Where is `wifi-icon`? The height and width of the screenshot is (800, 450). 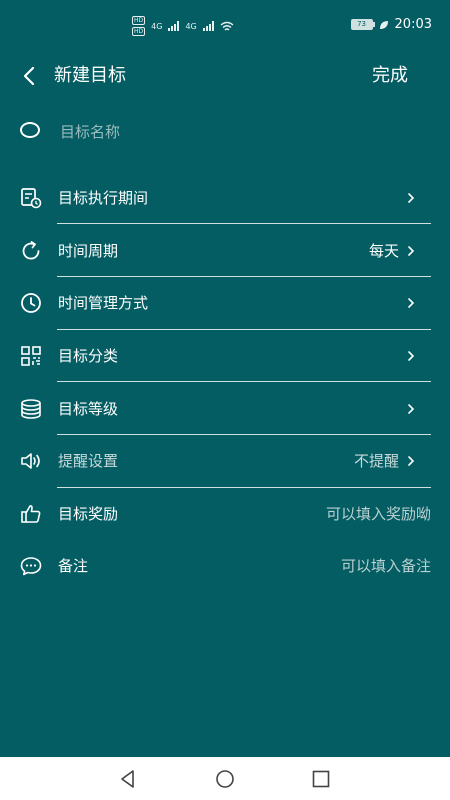 wifi-icon is located at coordinates (227, 26).